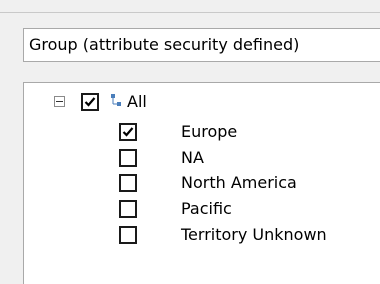 This screenshot has width=380, height=284. I want to click on tree-item-label-na: NA, so click(192, 158).